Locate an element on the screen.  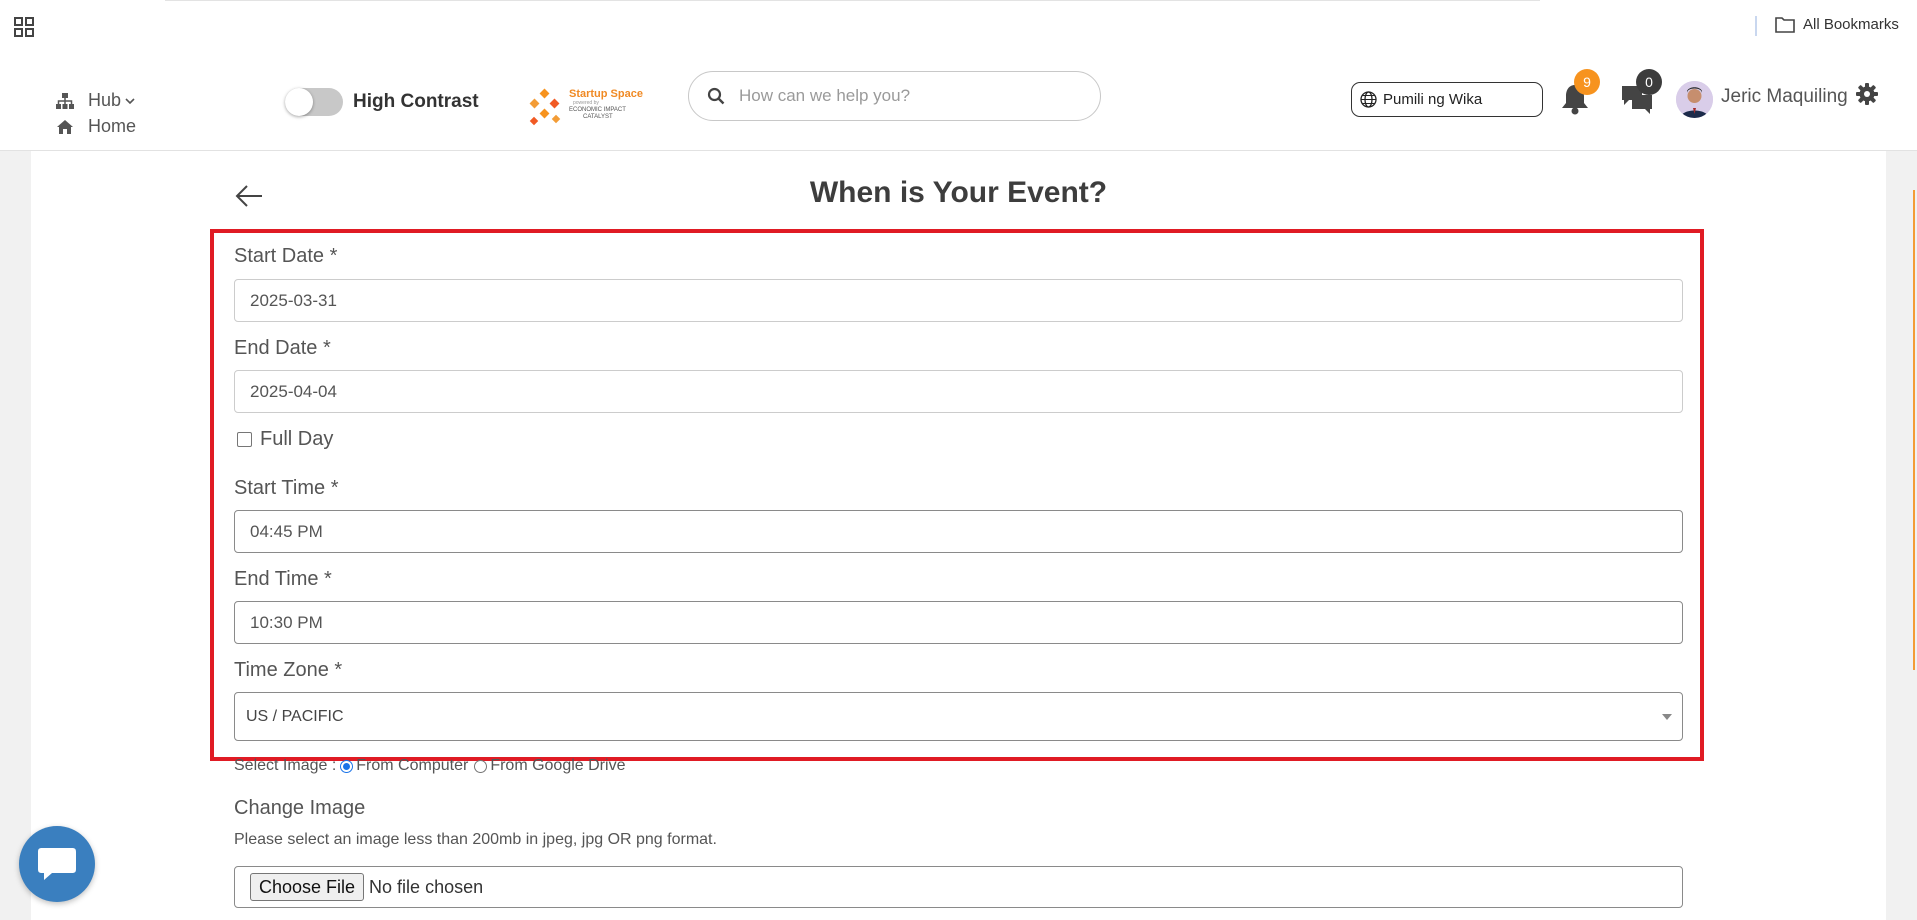
nav-hub-menu: Hub is located at coordinates (95, 100).